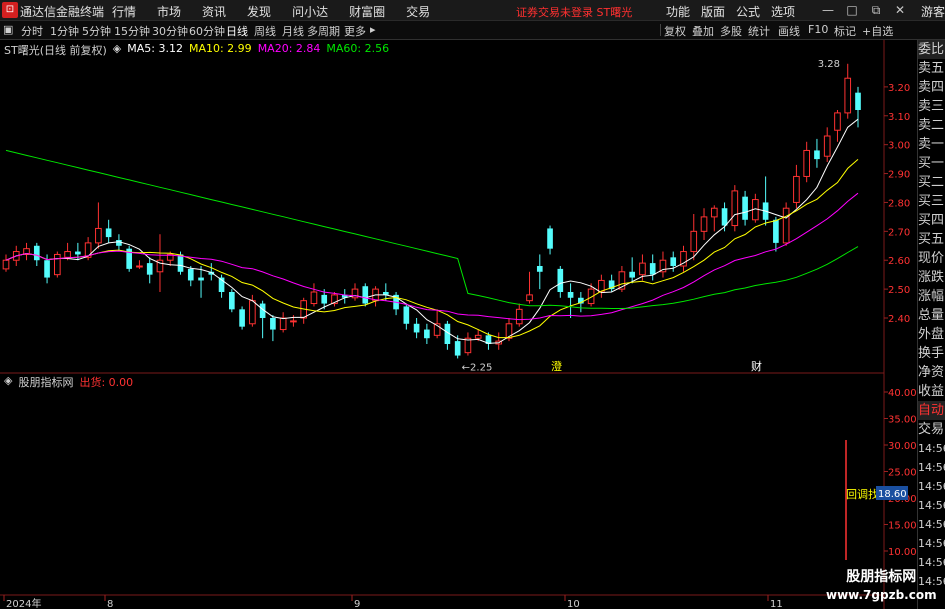  Describe the element at coordinates (110, 604) in the screenshot. I see `x-tick-label: 8` at that location.